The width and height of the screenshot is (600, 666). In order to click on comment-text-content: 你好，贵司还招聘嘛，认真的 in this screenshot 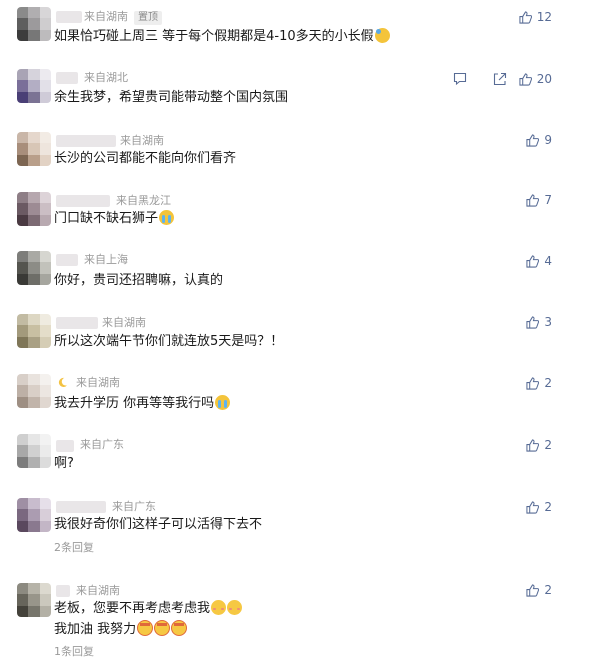, I will do `click(139, 280)`.